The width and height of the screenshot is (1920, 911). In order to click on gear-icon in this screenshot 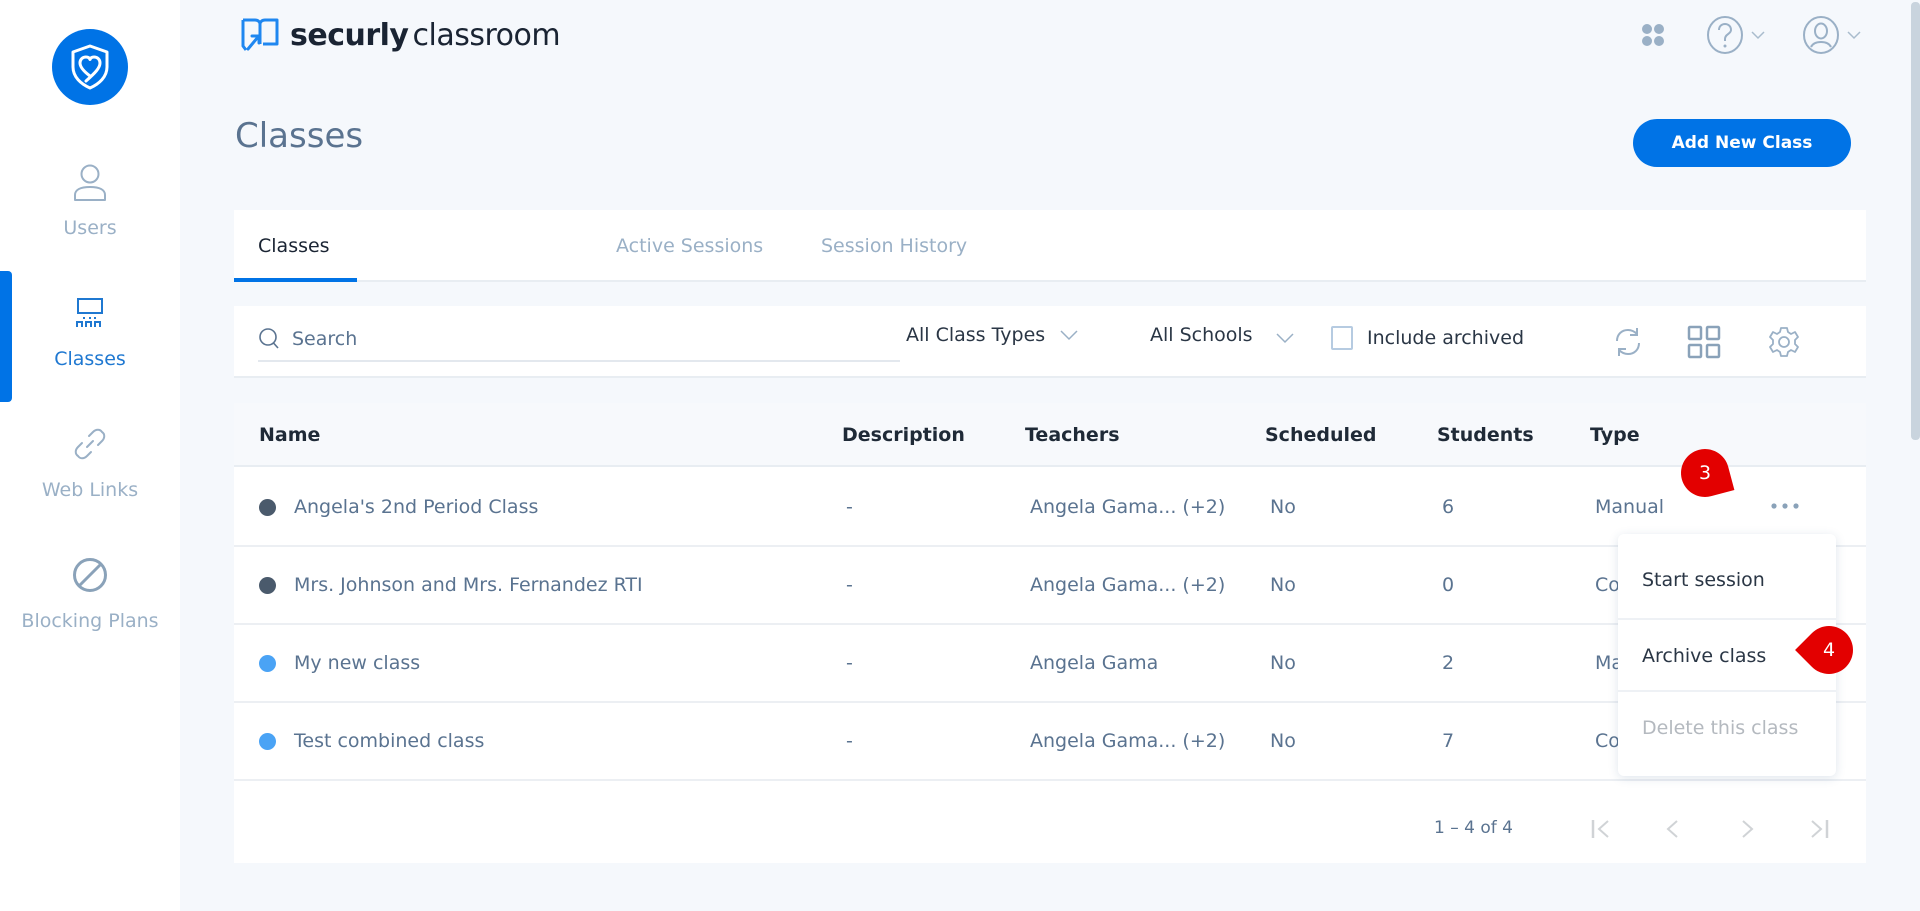, I will do `click(1784, 342)`.